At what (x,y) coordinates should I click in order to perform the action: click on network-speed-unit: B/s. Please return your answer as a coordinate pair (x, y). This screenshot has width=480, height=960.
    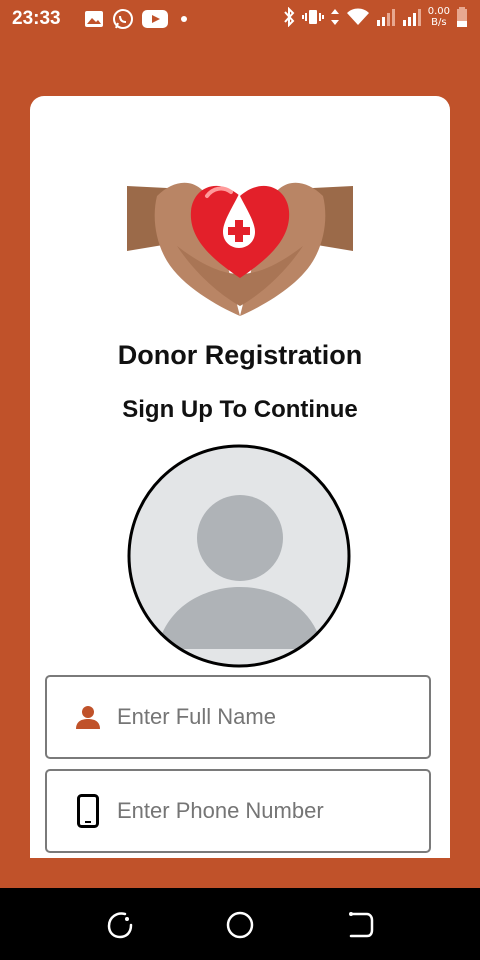
    Looking at the image, I should click on (439, 22).